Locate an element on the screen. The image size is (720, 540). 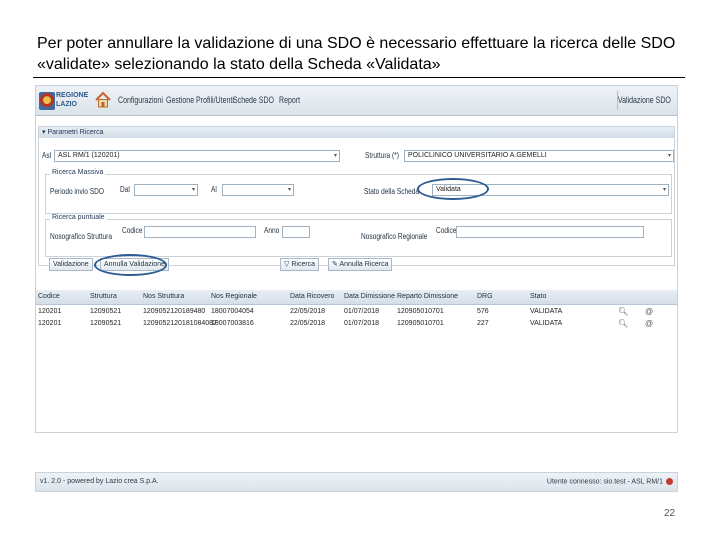
ricerca-button-label: Ricerca is located at coordinates (303, 264).